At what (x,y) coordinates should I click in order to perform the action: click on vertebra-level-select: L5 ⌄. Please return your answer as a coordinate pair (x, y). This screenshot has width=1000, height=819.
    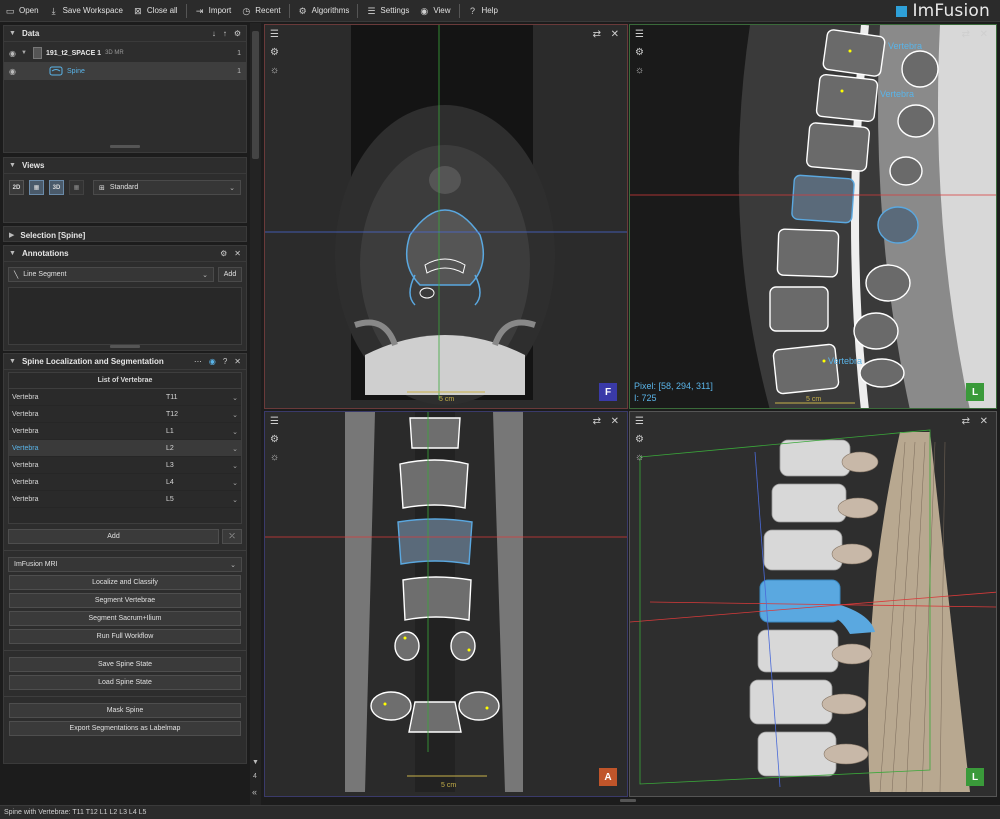
    Looking at the image, I should click on (202, 499).